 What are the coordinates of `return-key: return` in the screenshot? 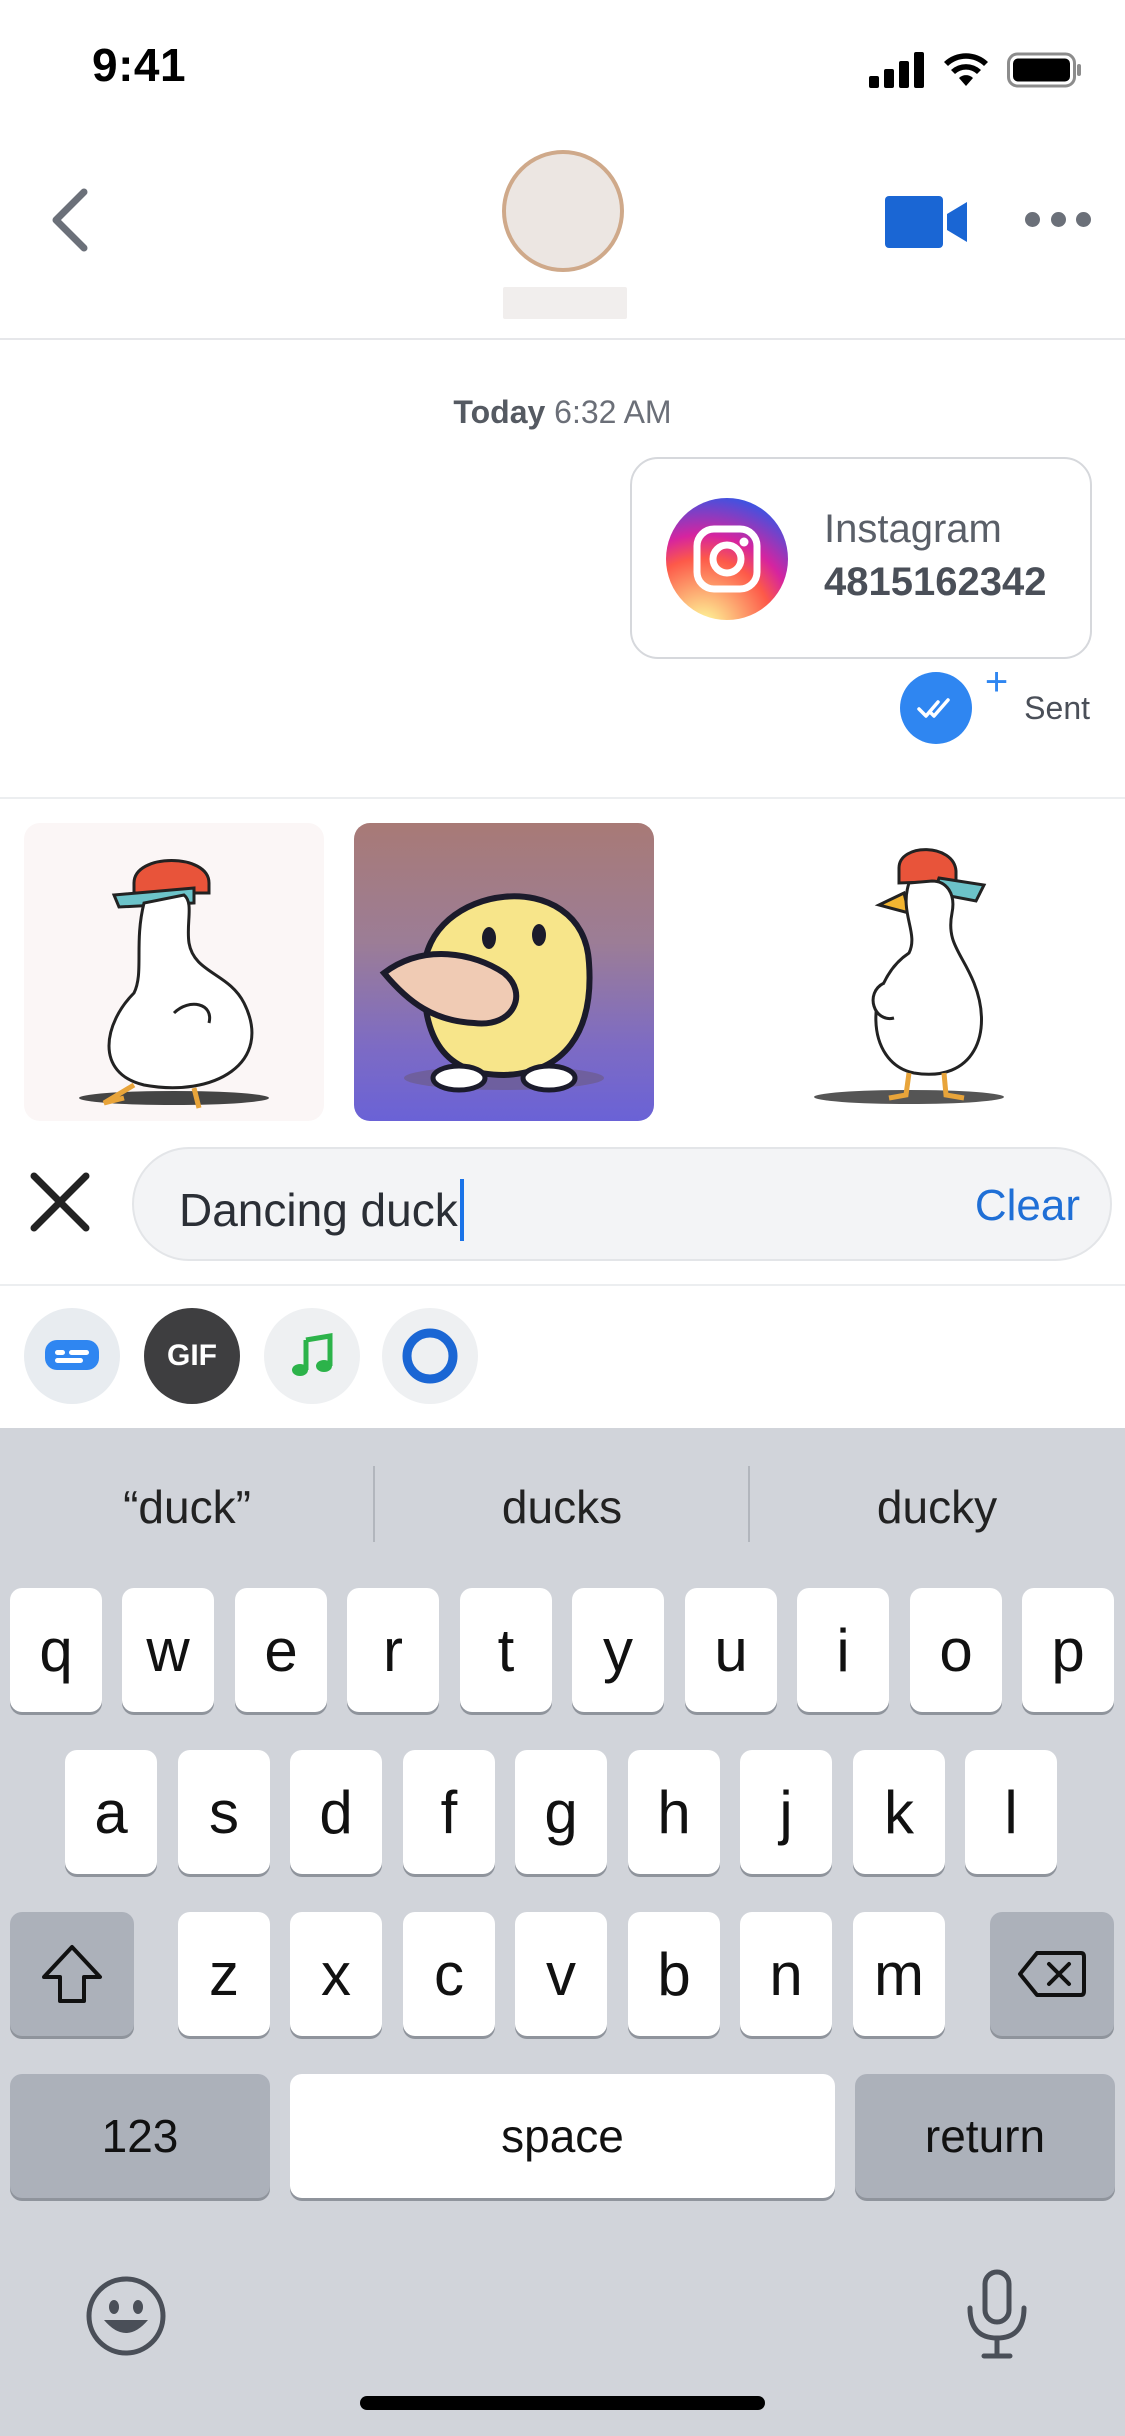 It's located at (985, 2136).